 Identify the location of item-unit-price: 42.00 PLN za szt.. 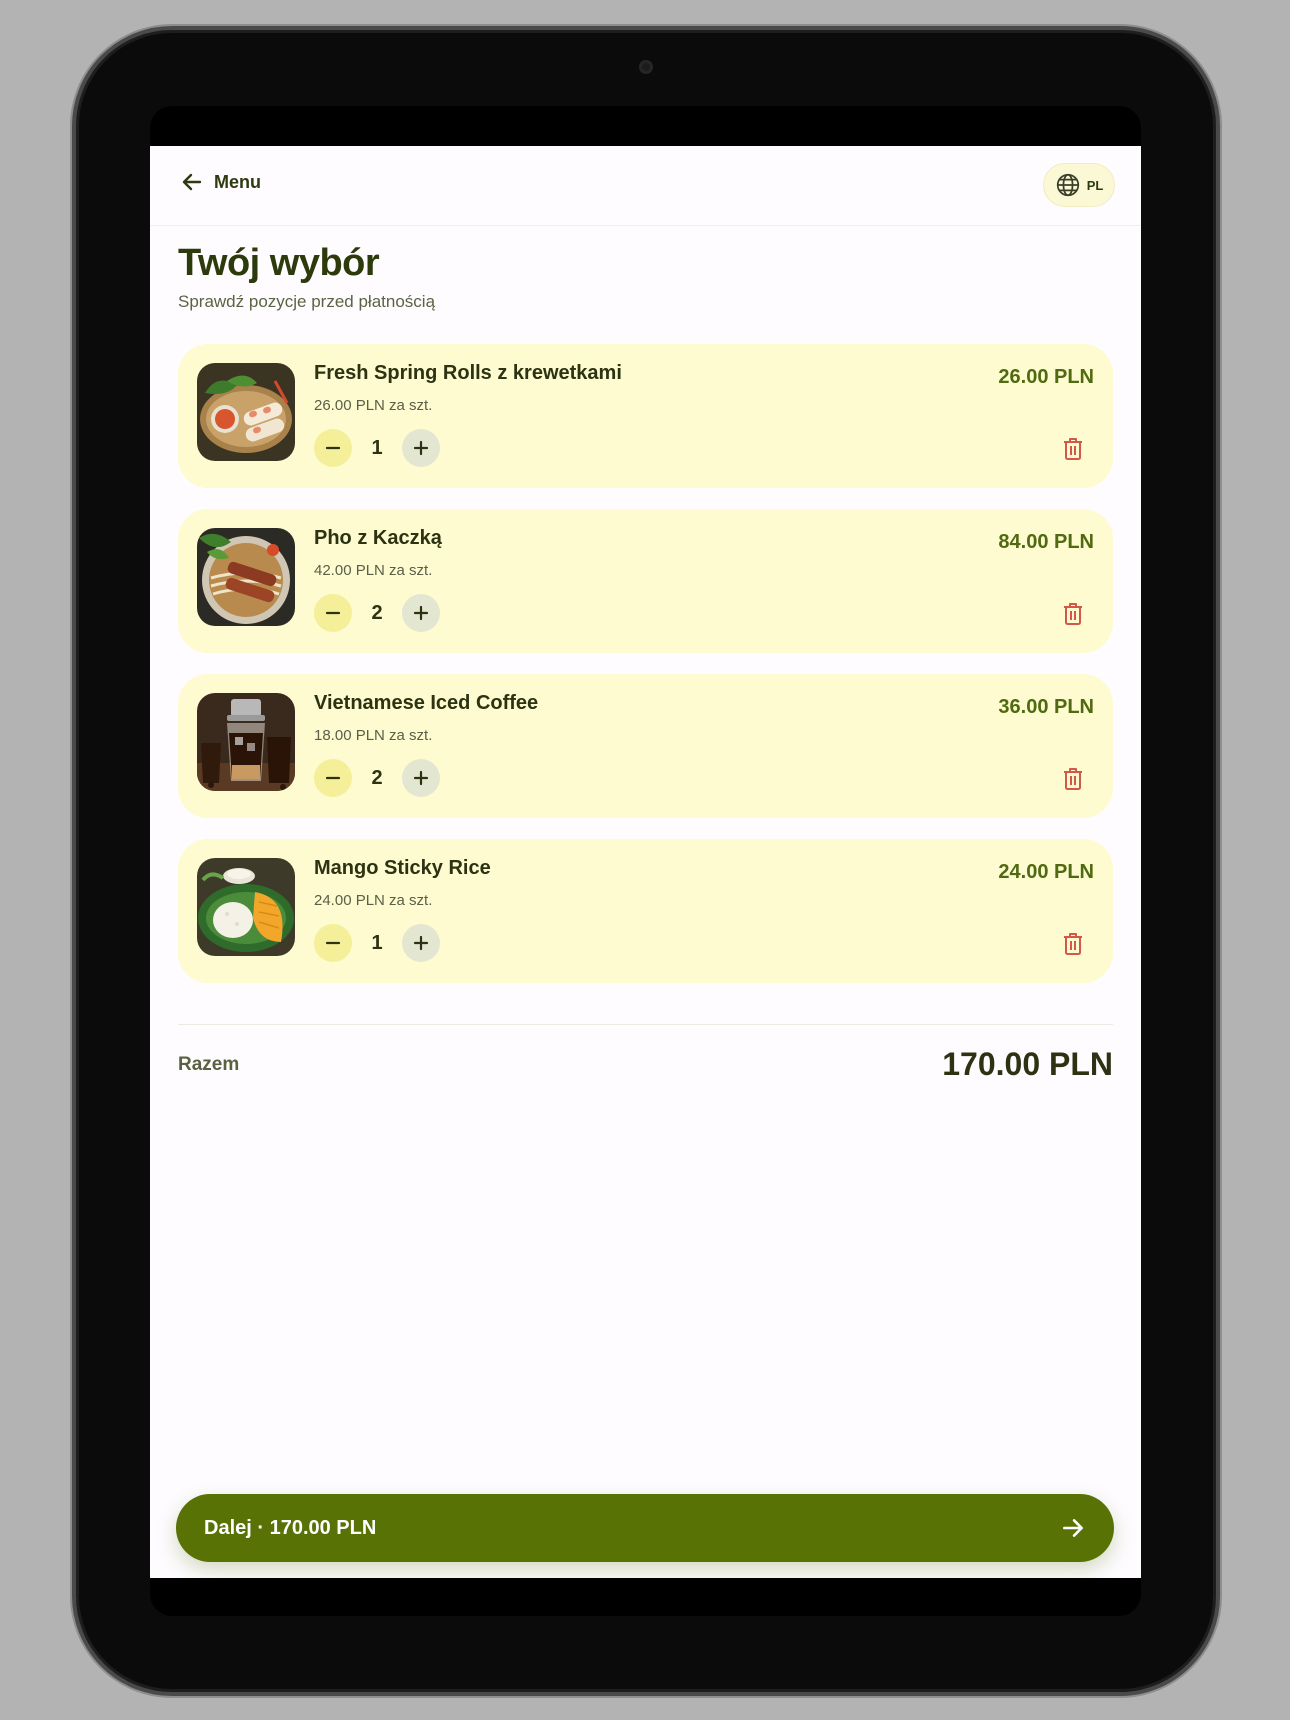
(373, 570).